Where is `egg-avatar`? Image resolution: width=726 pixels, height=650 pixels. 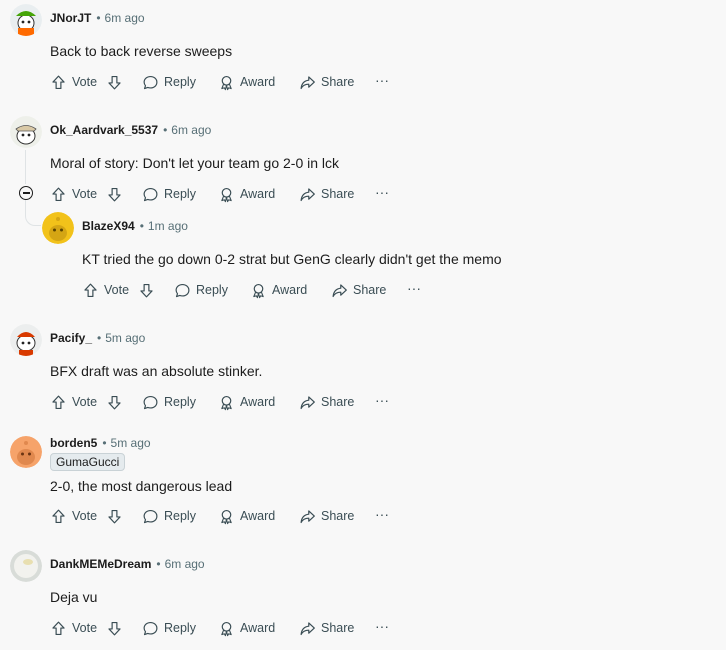
egg-avatar is located at coordinates (26, 566).